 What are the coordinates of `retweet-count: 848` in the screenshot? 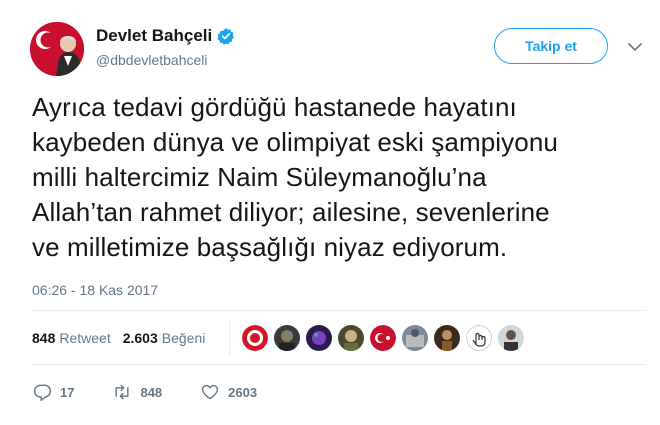 It's located at (151, 392).